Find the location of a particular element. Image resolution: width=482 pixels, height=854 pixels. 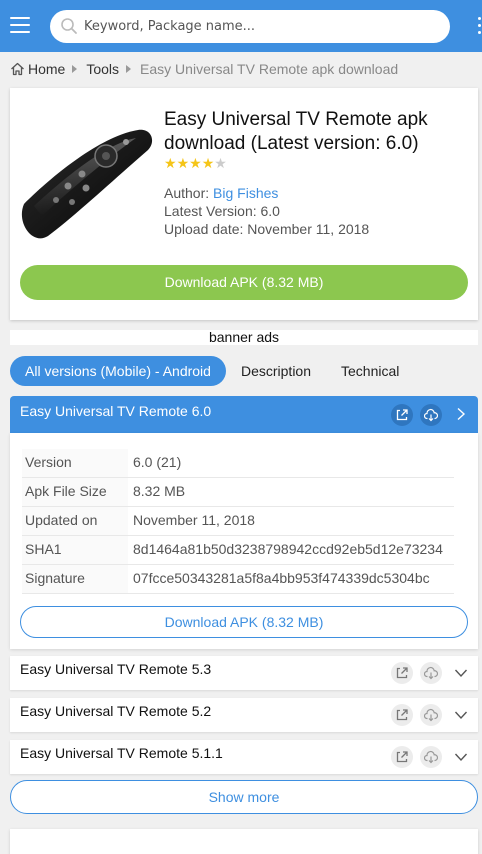

top-bar is located at coordinates (241, 26).